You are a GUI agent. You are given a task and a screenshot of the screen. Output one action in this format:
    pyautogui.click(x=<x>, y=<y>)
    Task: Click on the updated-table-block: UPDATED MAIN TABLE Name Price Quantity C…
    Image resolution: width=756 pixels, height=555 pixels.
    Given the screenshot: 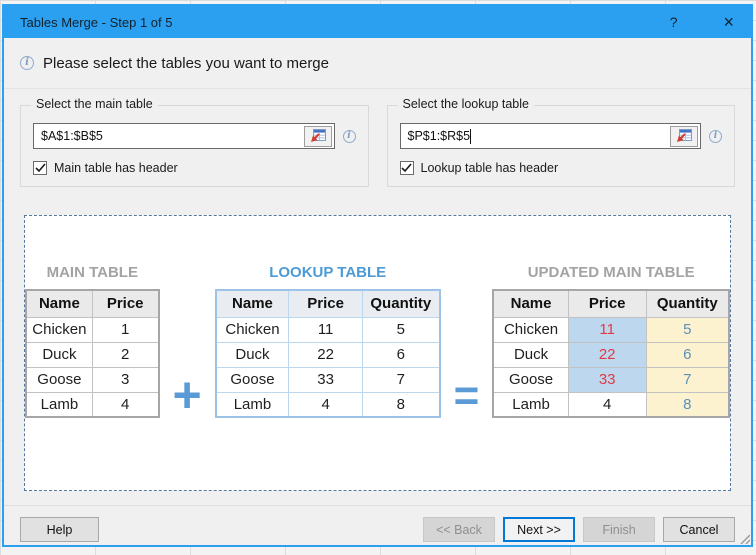 What is the action you would take?
    pyautogui.click(x=611, y=341)
    